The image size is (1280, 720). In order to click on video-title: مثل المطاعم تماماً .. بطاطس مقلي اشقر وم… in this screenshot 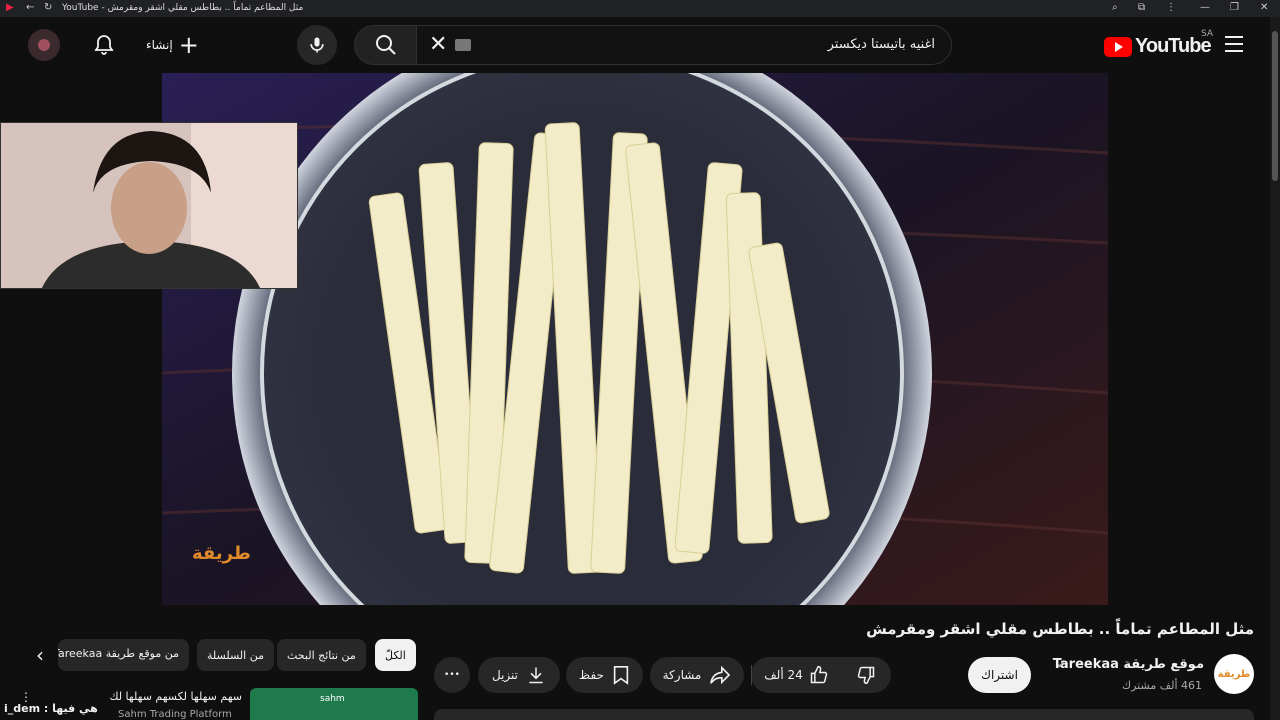, I will do `click(1060, 629)`.